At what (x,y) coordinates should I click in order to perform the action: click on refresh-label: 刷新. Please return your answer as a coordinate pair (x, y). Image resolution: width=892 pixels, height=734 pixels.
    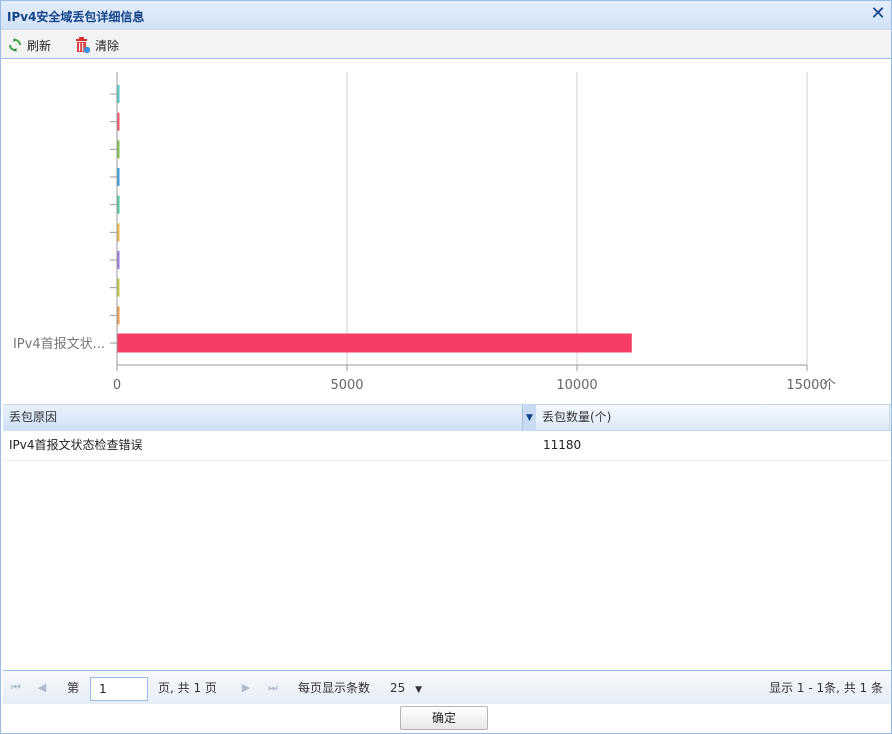
    Looking at the image, I should click on (39, 45).